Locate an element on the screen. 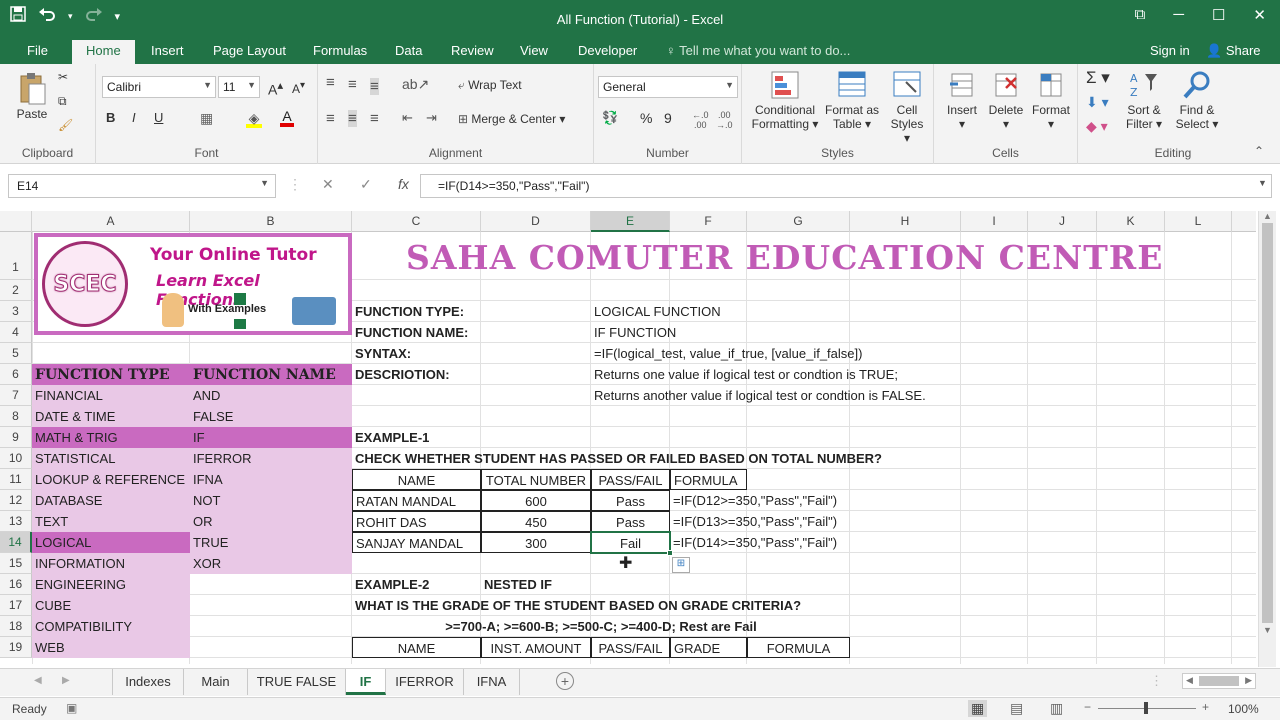 The width and height of the screenshot is (1280, 720). font-size-combo: 11 ▼ is located at coordinates (239, 87).